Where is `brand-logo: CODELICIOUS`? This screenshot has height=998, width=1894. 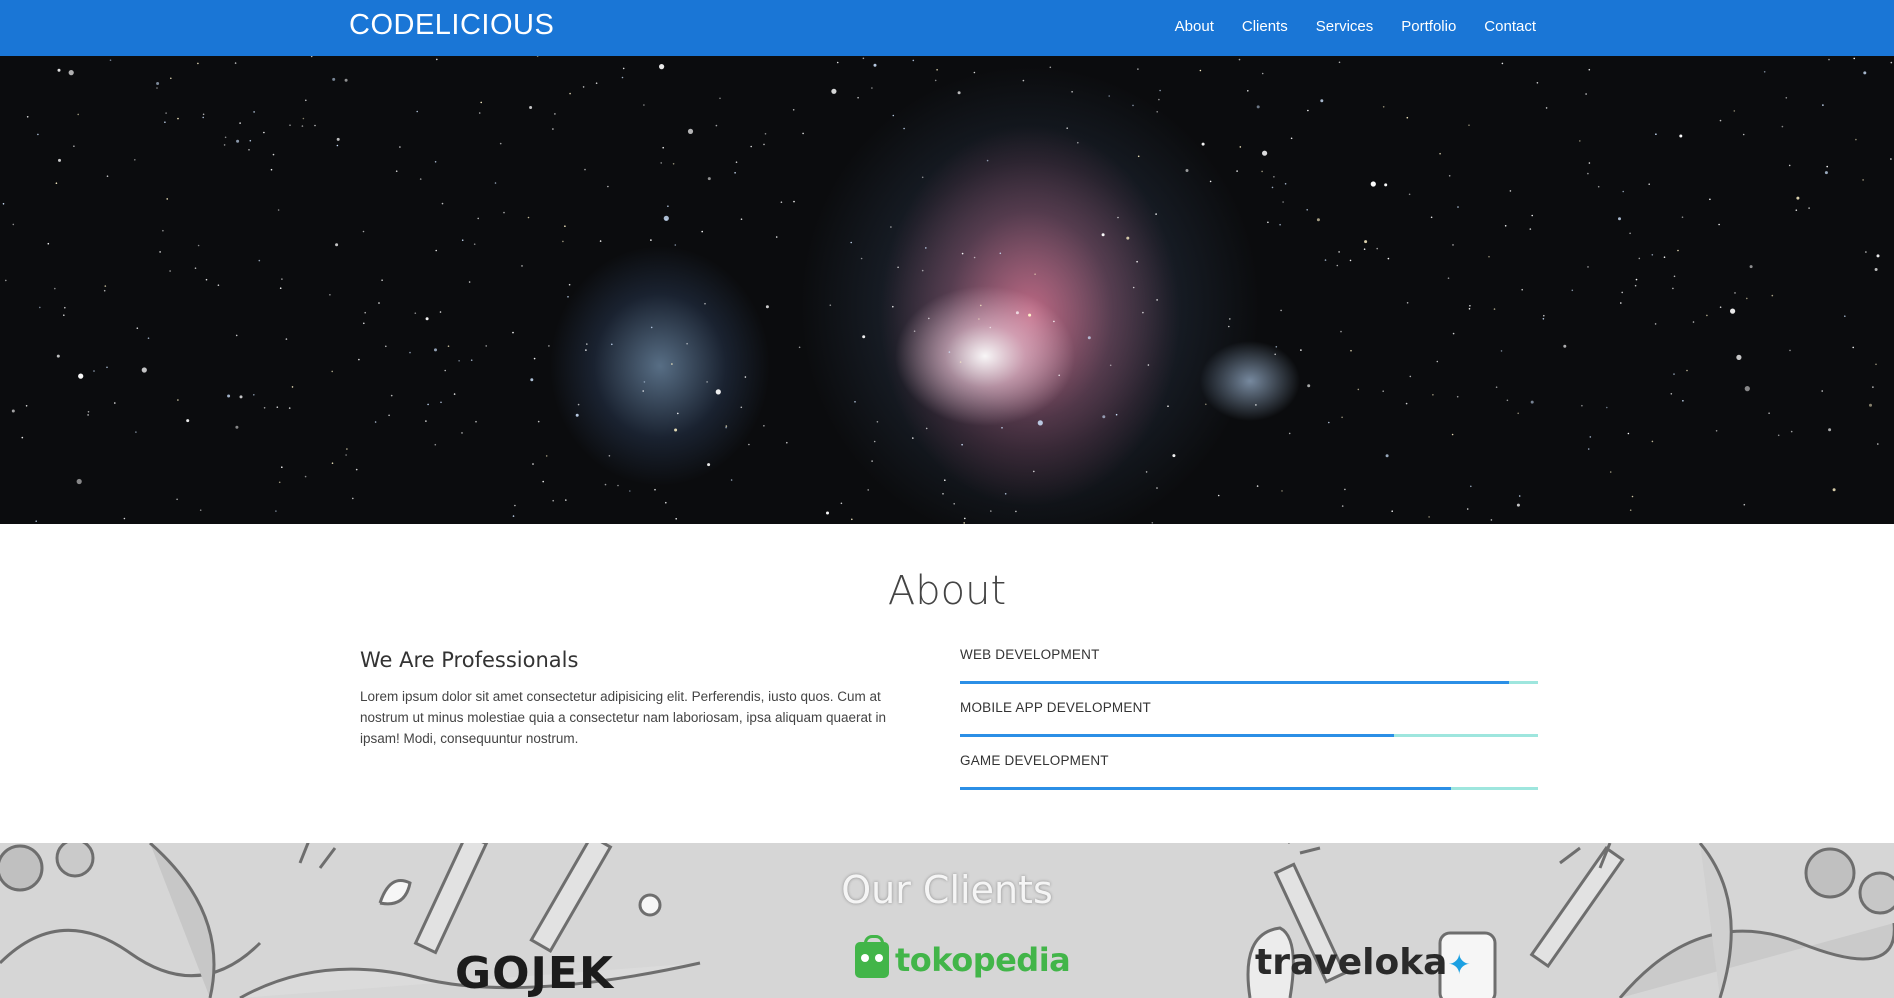
brand-logo: CODELICIOUS is located at coordinates (451, 25).